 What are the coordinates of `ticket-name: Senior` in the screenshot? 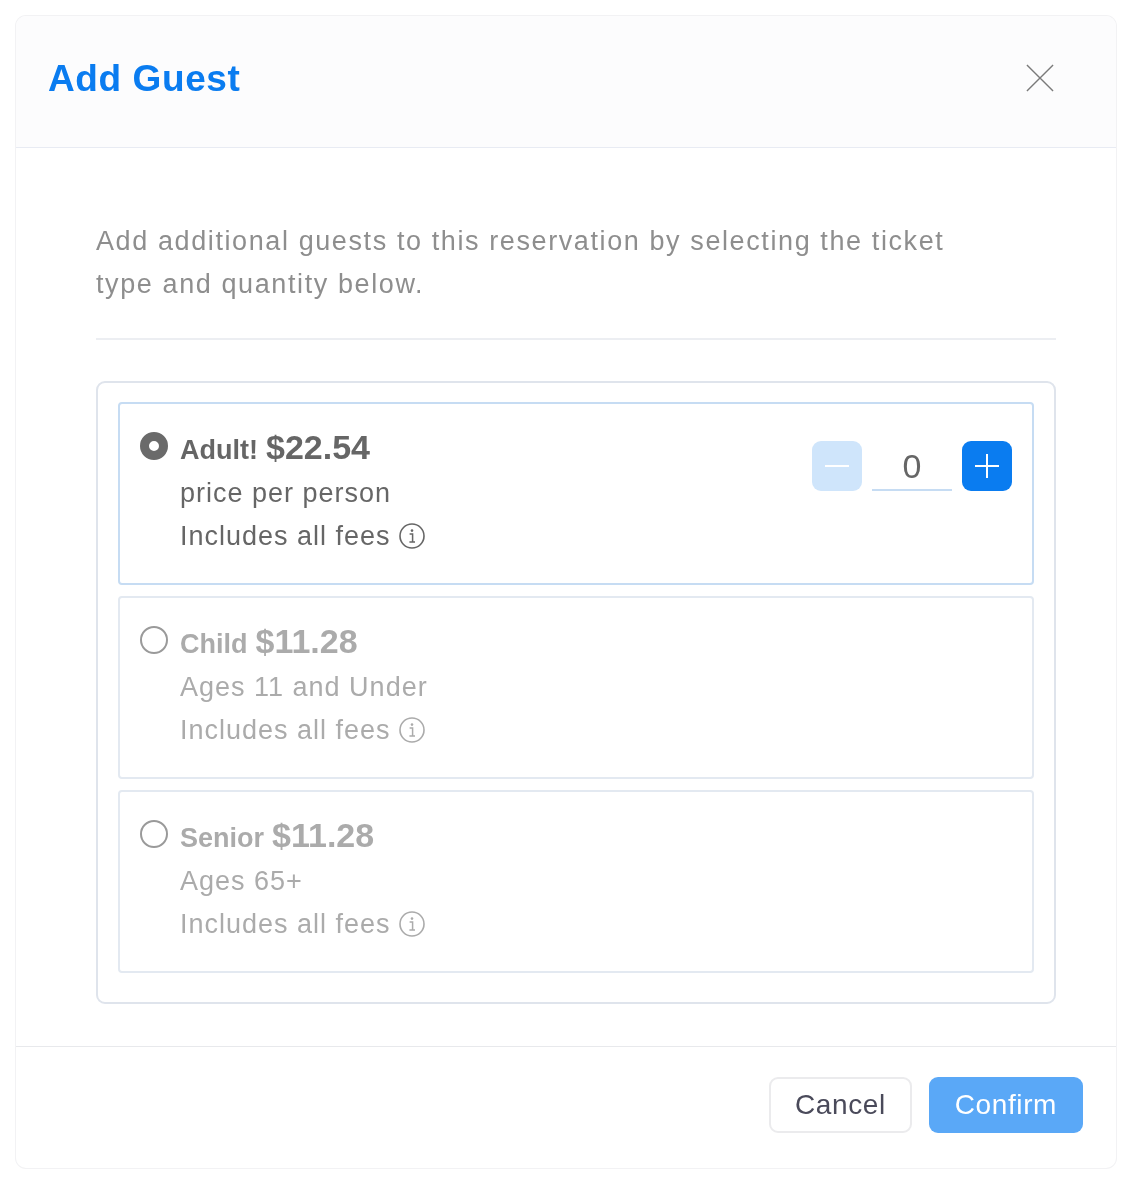 It's located at (222, 838).